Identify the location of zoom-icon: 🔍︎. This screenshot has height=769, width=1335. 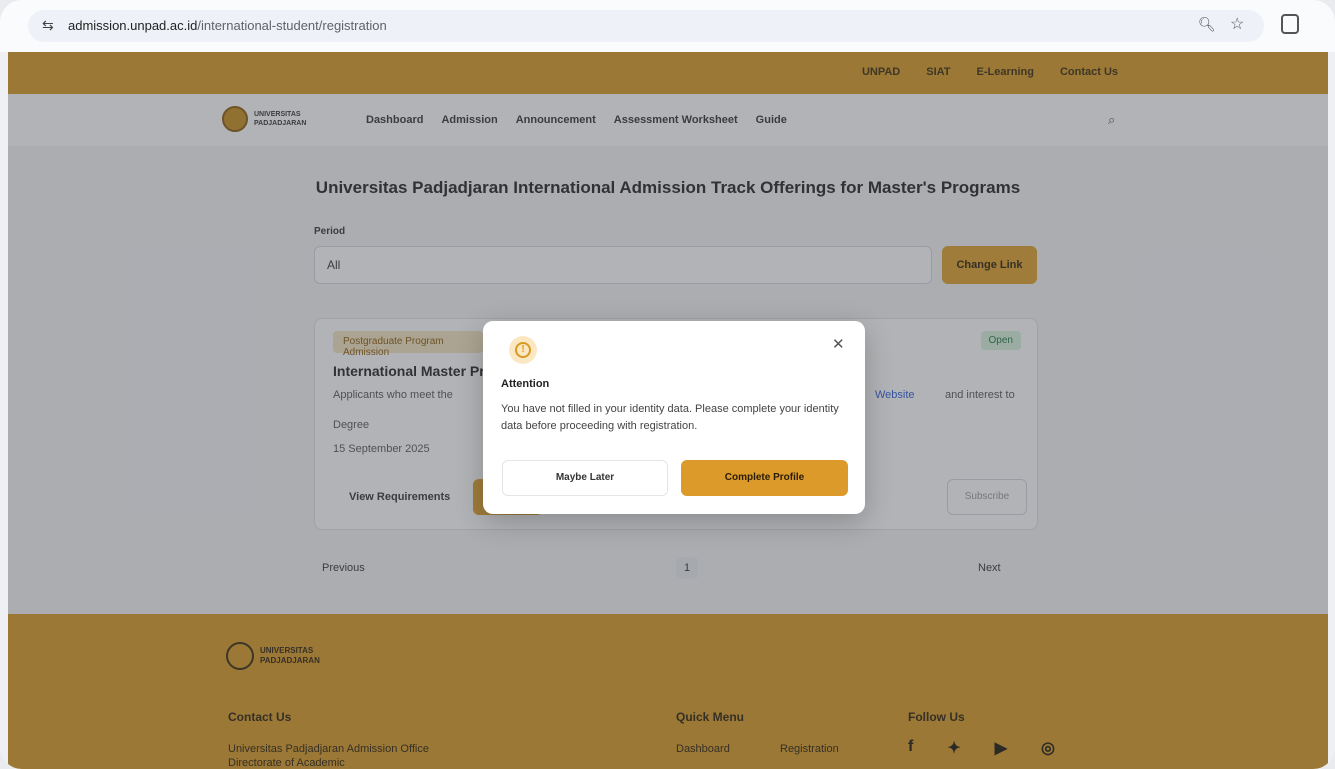
(1207, 24).